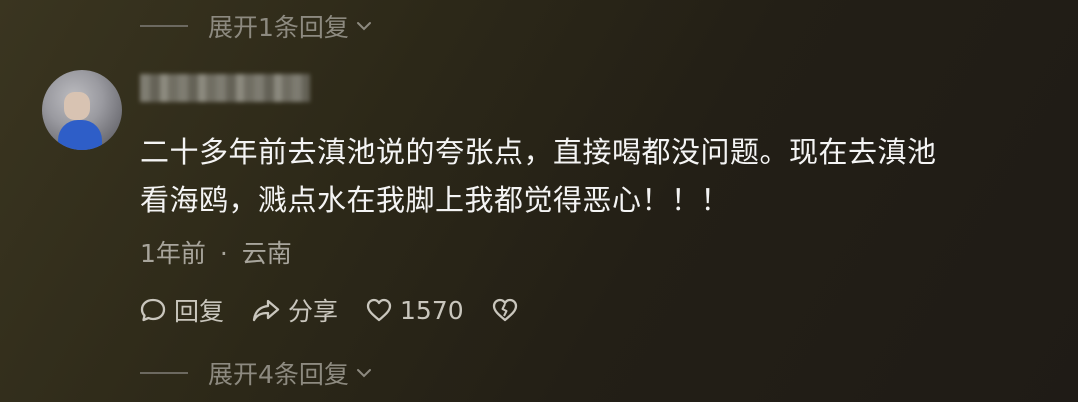 The height and width of the screenshot is (402, 1078). I want to click on share-button: 分享, so click(294, 310).